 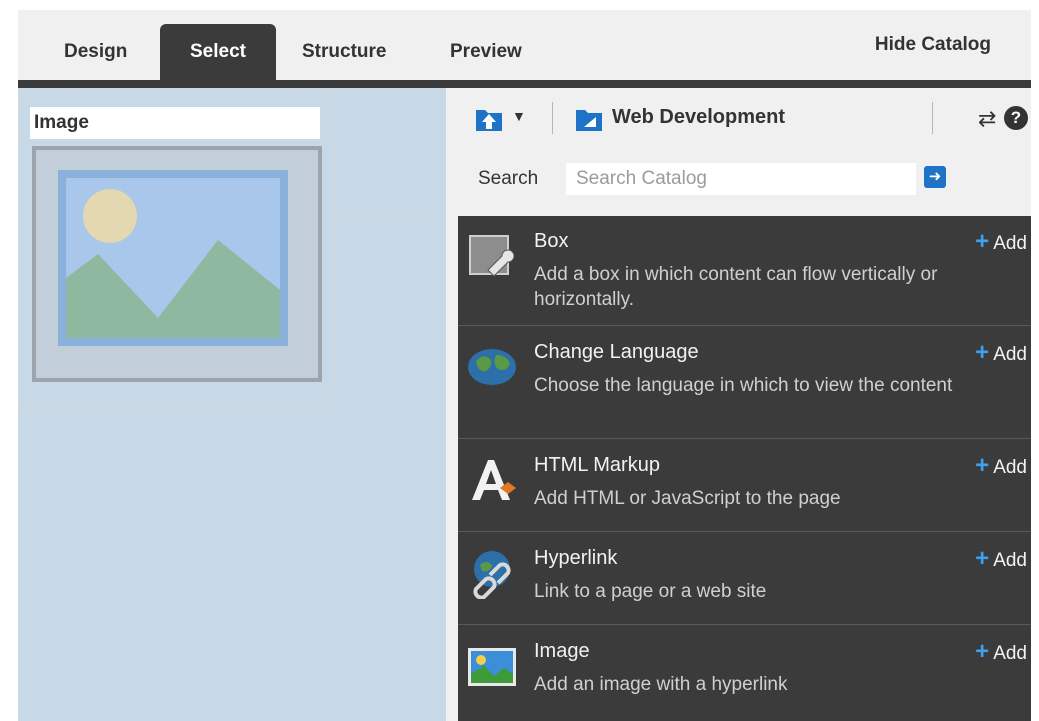 I want to click on list-item: Image + Add Add an image with a hyperlink, so click(x=744, y=673).